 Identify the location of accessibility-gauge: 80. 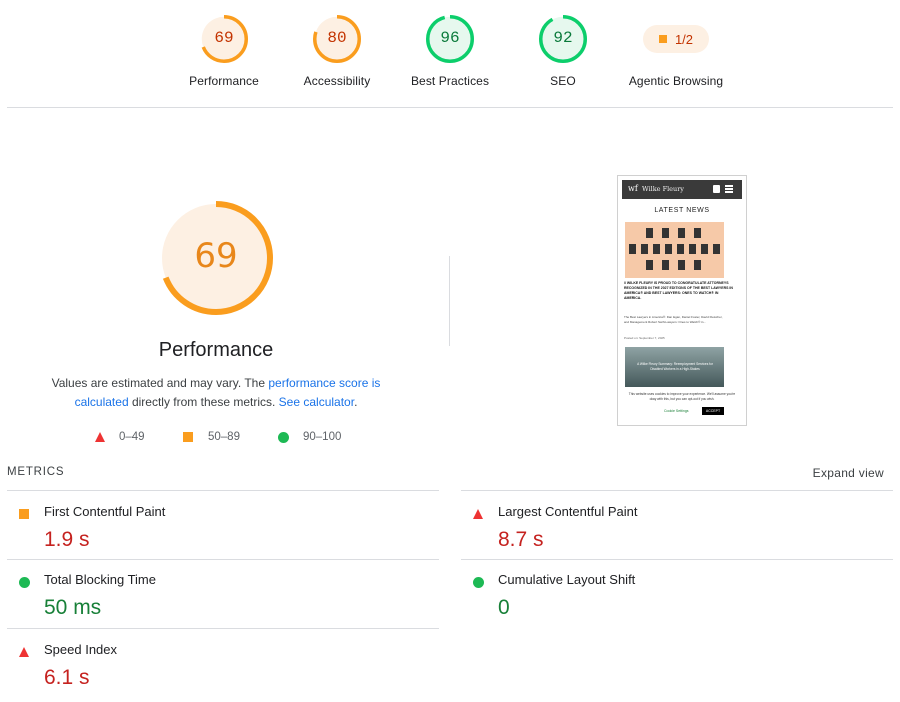
(337, 39).